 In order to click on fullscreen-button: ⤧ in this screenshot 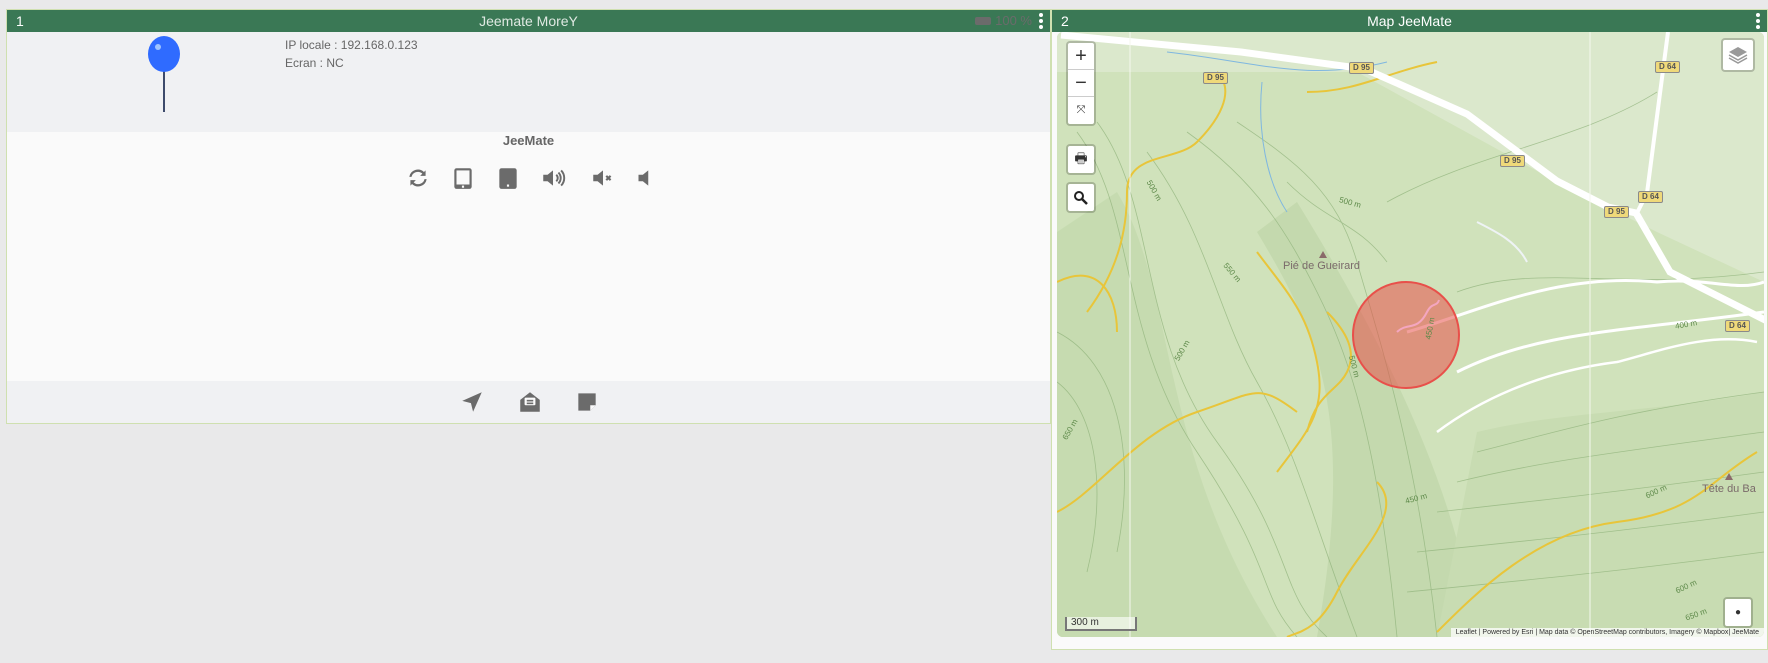, I will do `click(1081, 110)`.